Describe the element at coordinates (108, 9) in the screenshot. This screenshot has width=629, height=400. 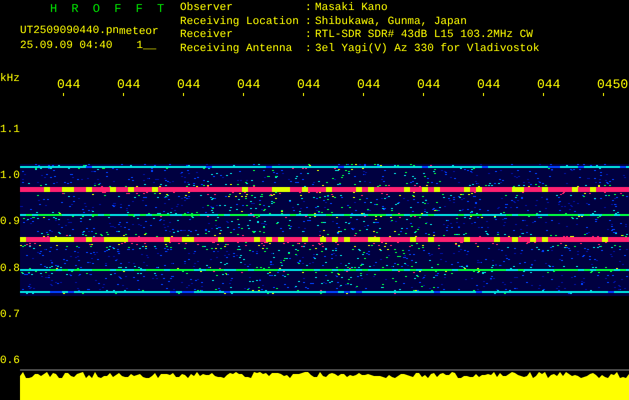
I see `app-title: H R O F F T` at that location.